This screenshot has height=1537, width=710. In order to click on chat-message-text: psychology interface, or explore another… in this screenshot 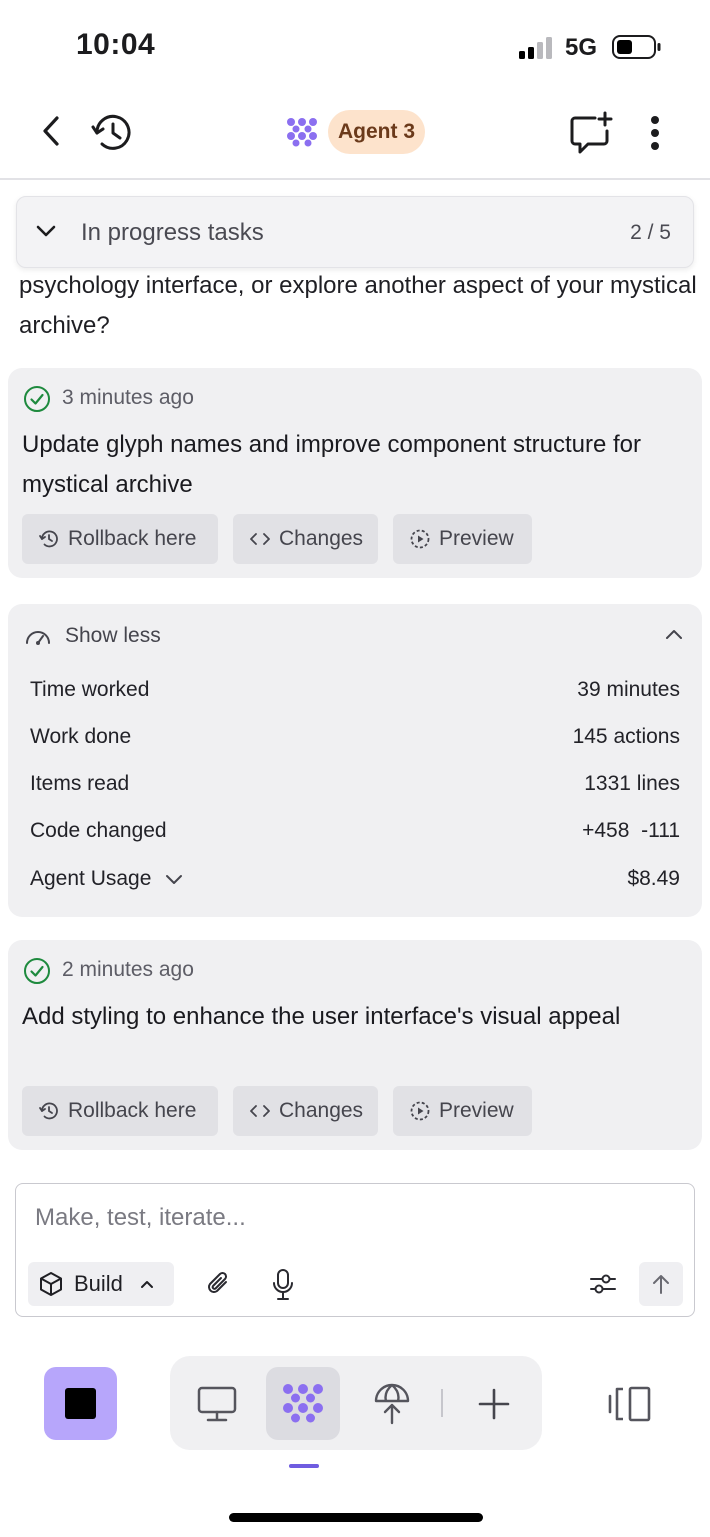, I will do `click(358, 305)`.